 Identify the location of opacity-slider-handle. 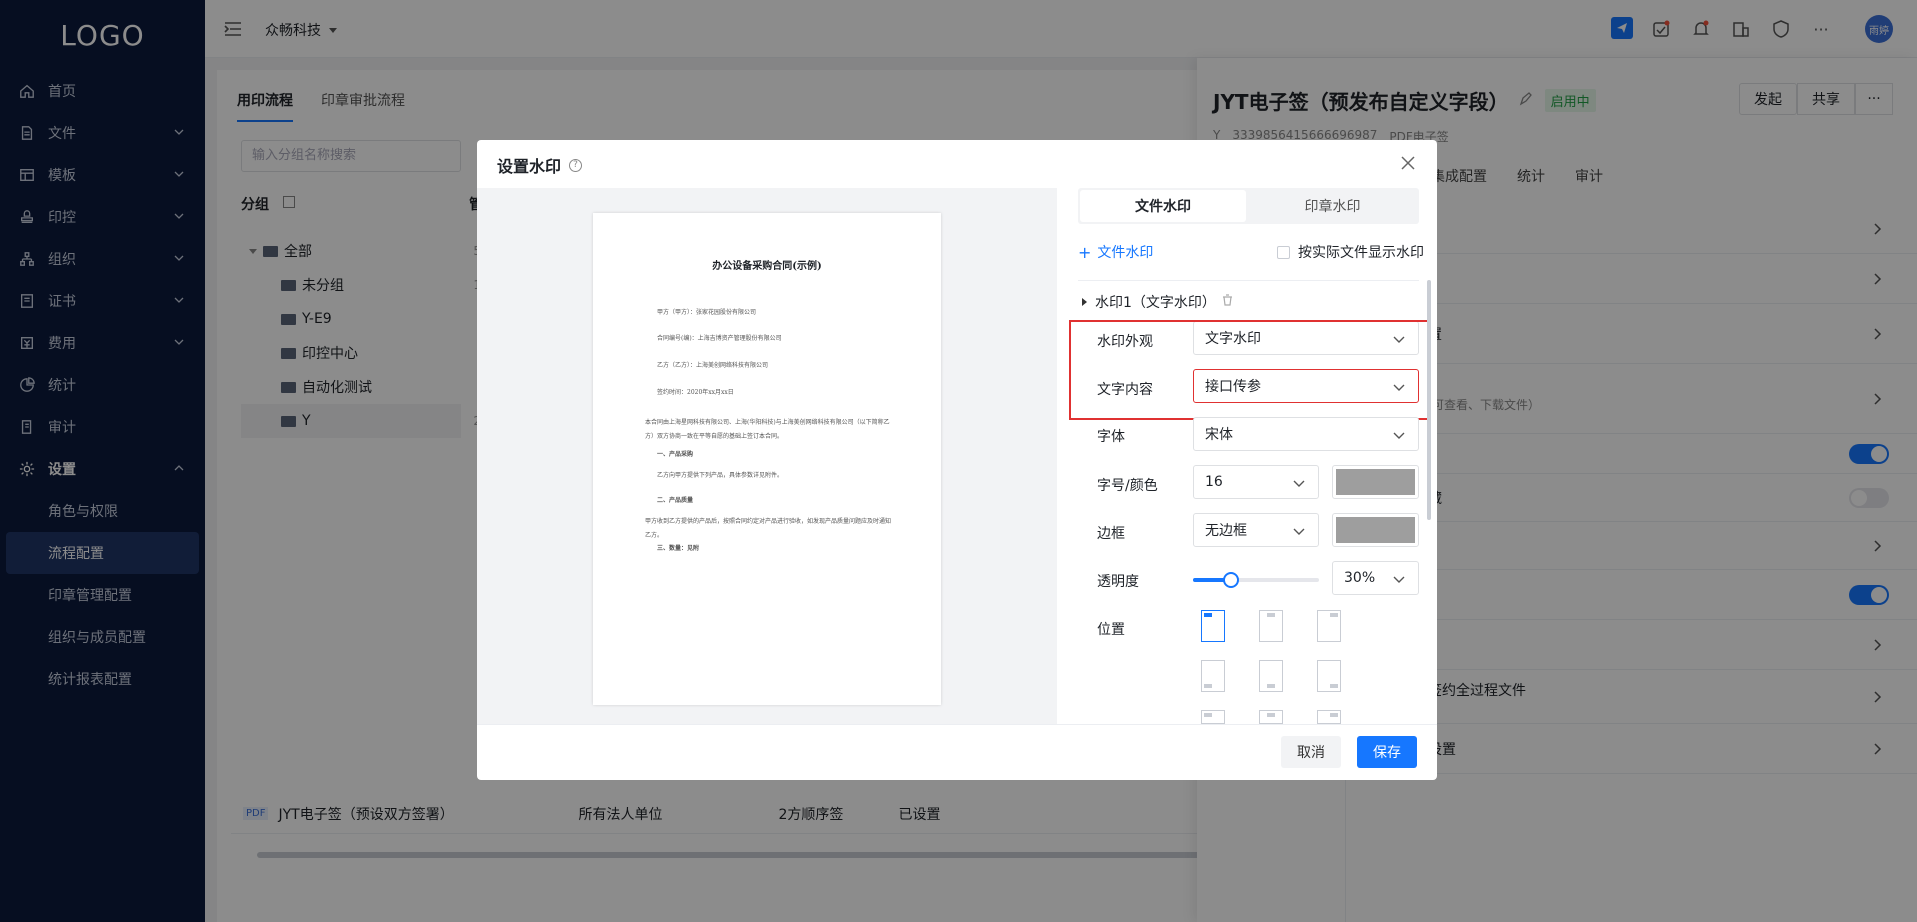
(1230, 580).